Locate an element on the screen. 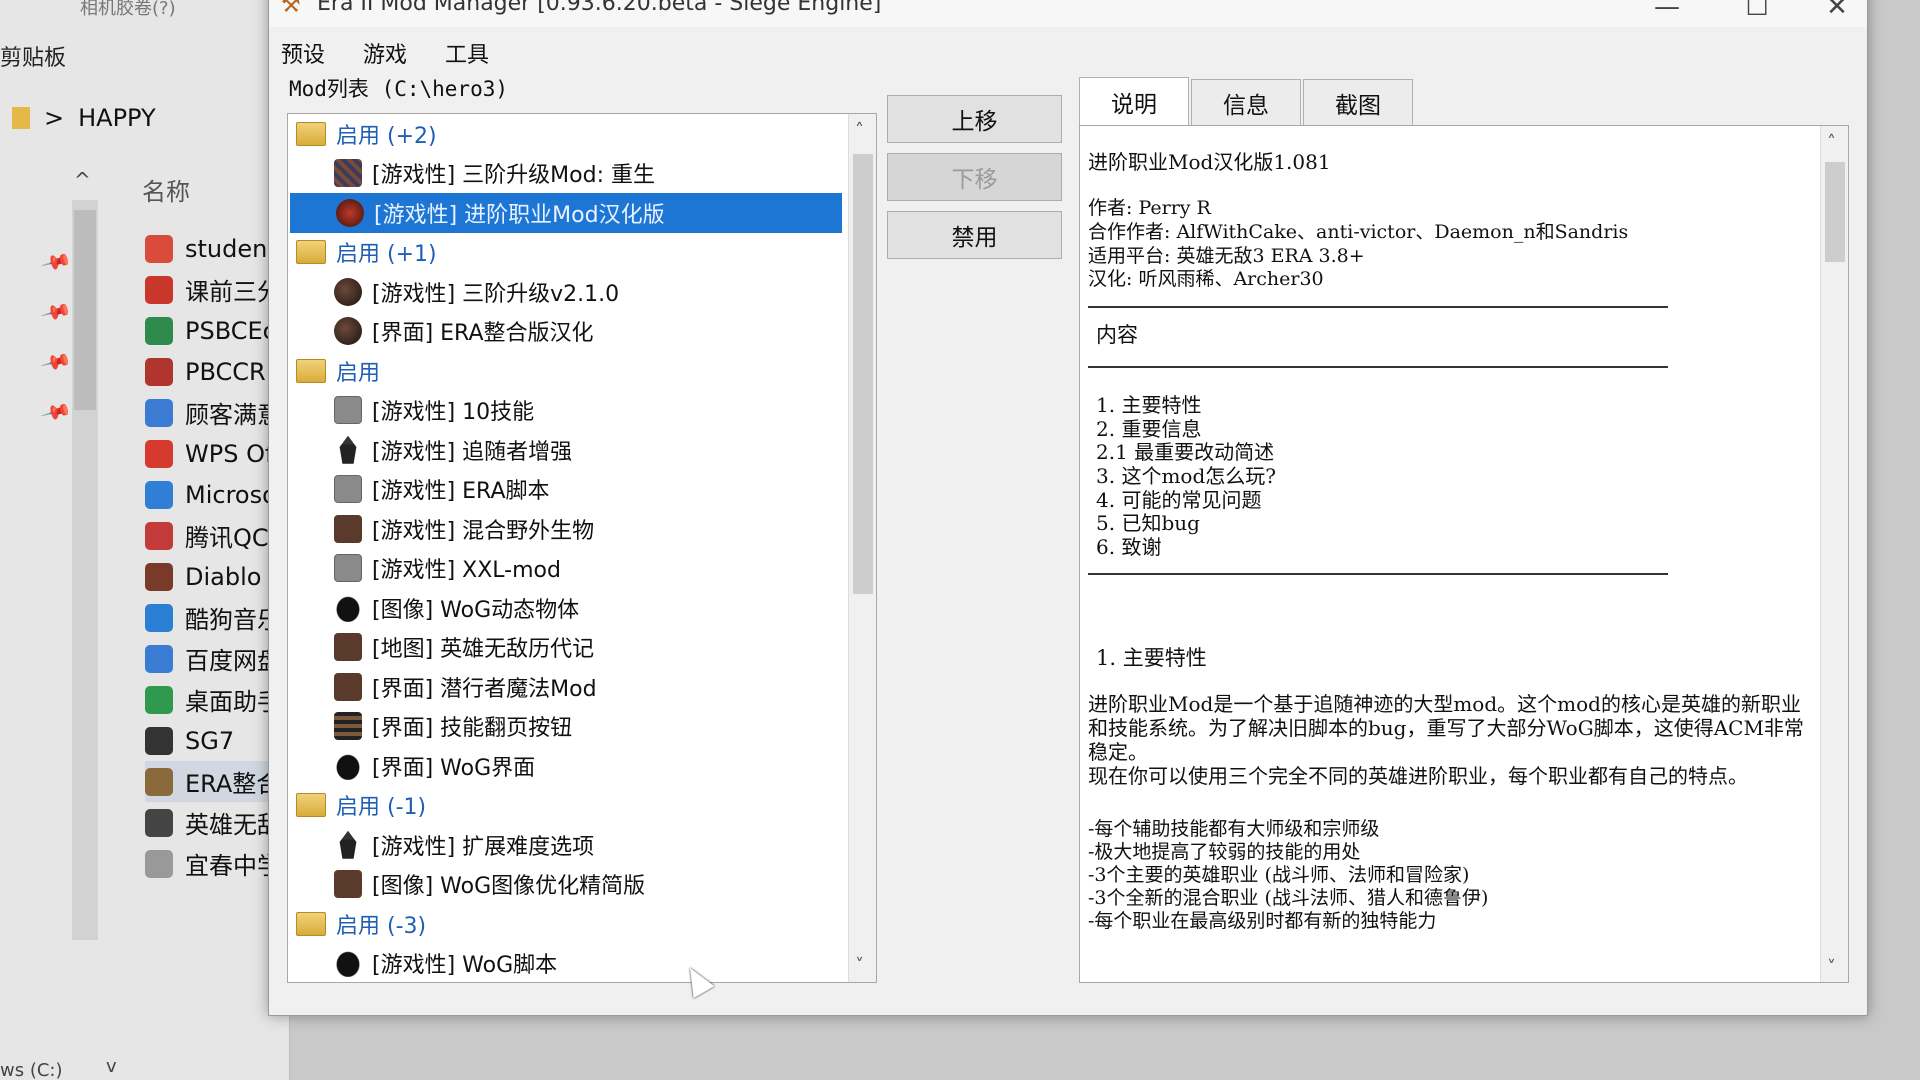  sort-up-icon: ^ is located at coordinates (82, 180).